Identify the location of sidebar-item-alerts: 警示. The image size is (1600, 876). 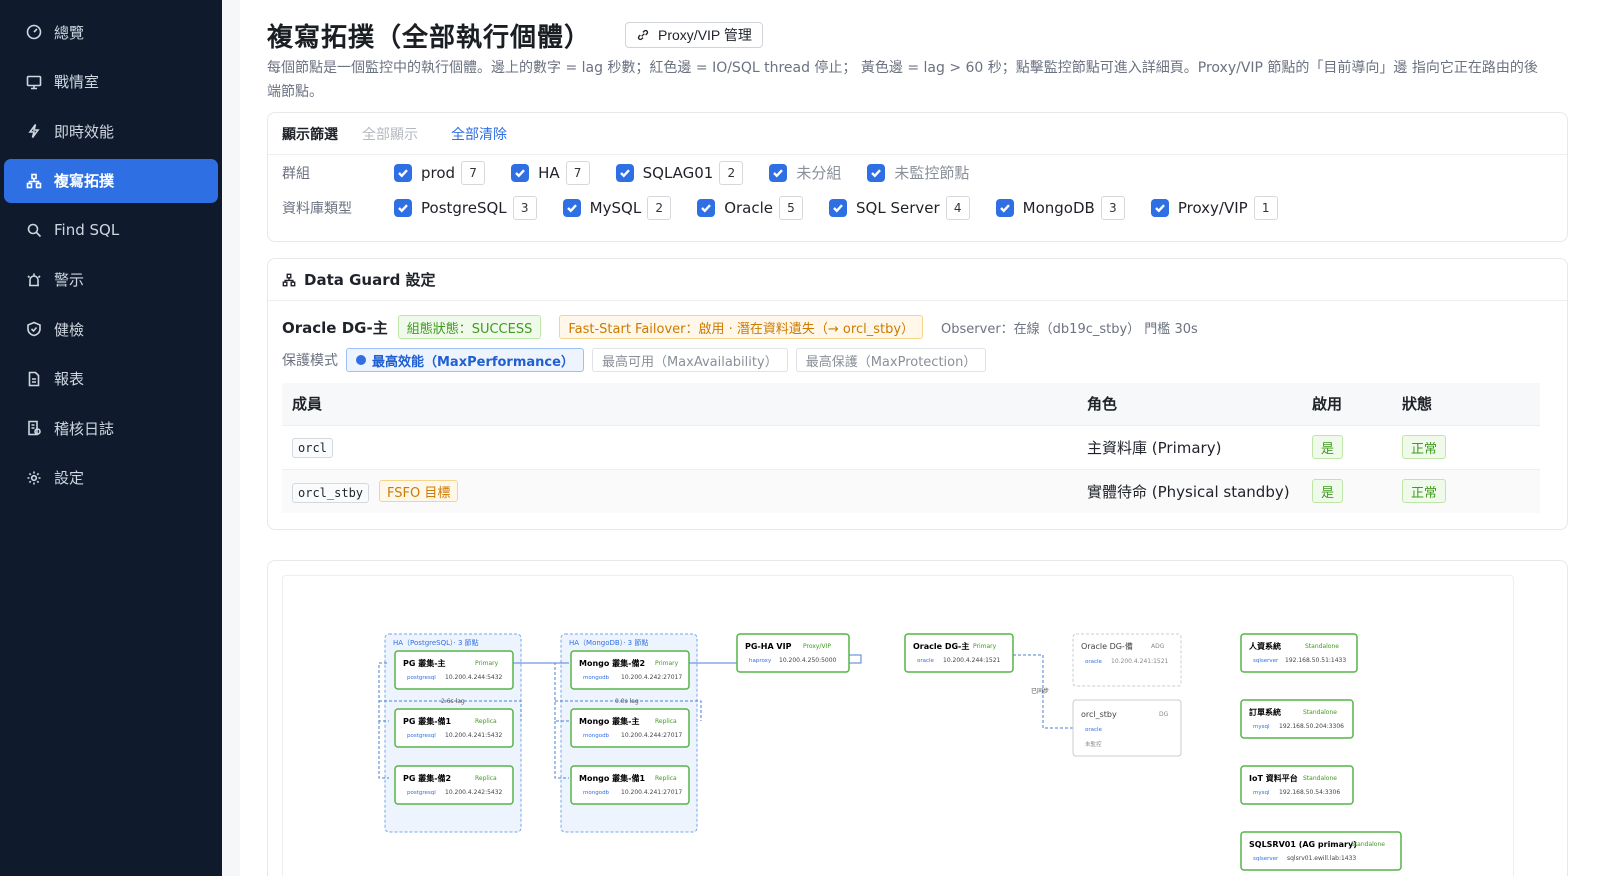
(111, 280).